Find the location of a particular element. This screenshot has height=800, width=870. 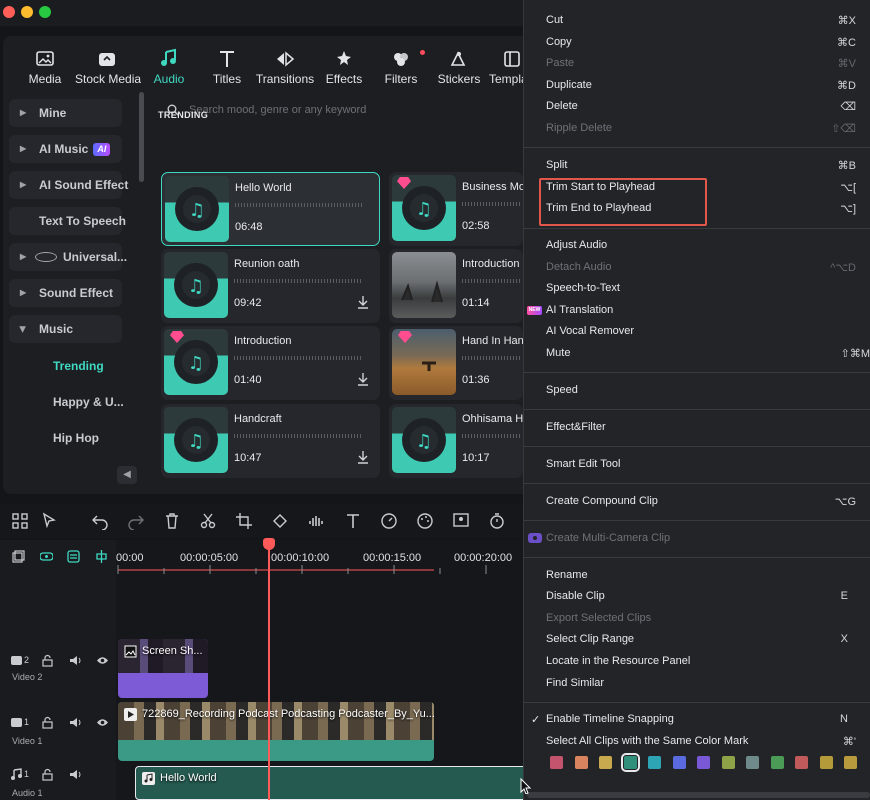

color-palette-icon is located at coordinates (425, 521).